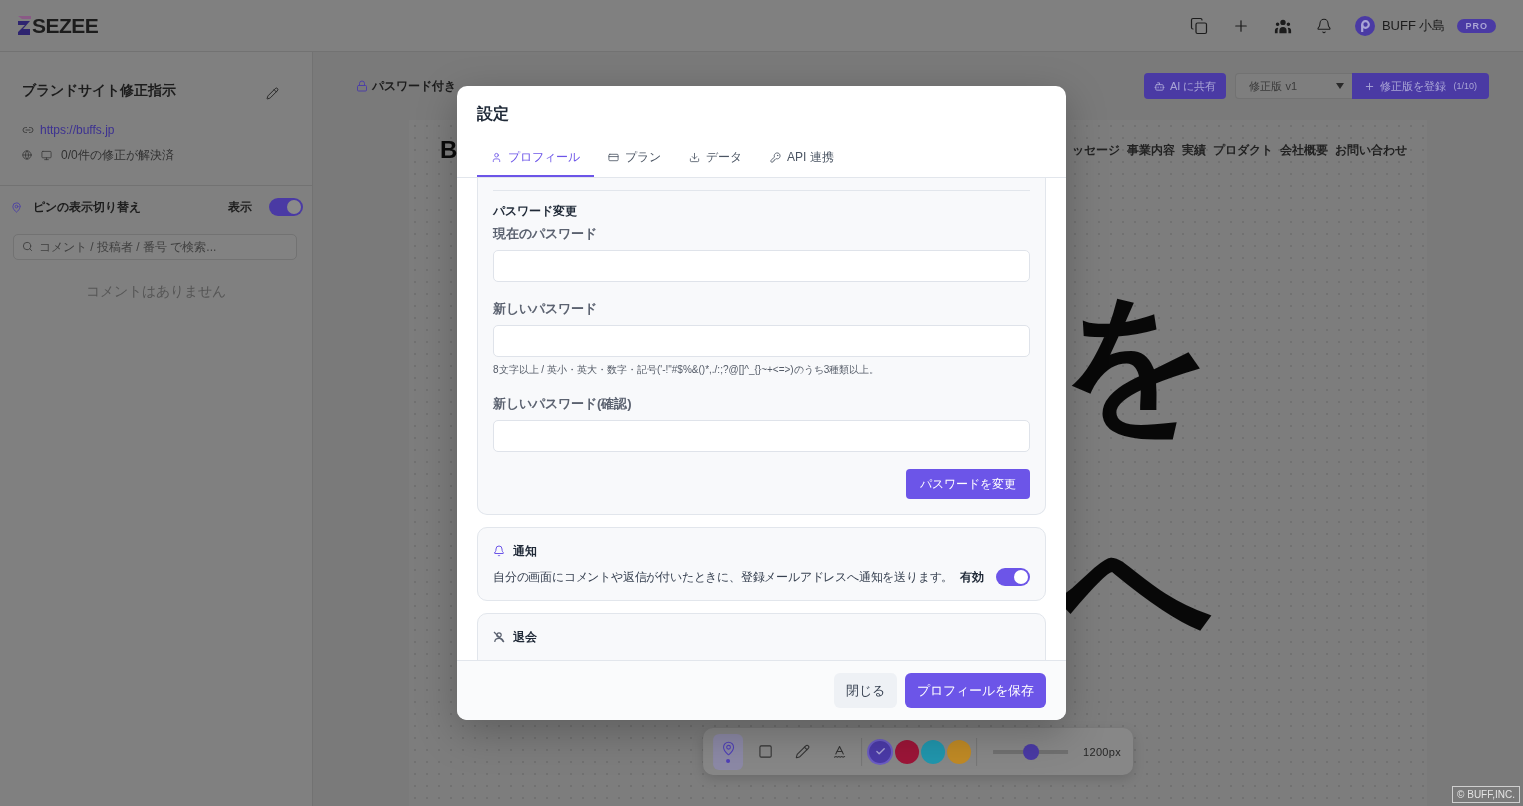  What do you see at coordinates (525, 637) in the screenshot?
I see `card-title: 退会` at bounding box center [525, 637].